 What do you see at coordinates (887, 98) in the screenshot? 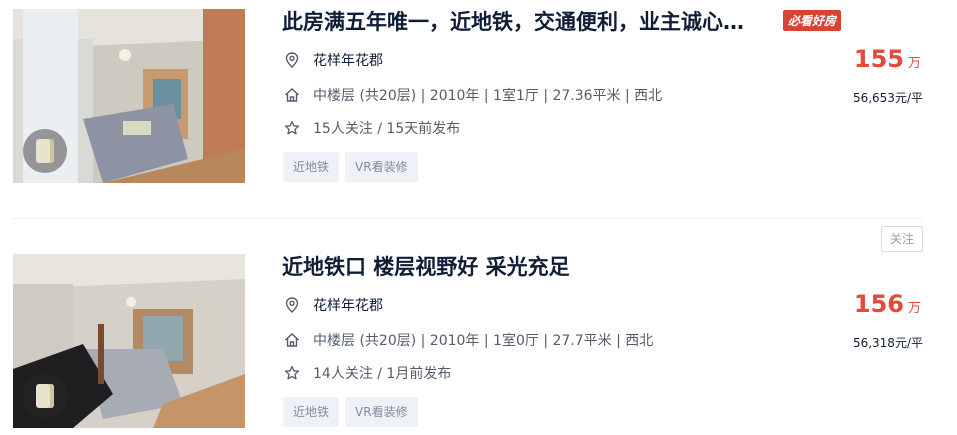
I see `unit-price: 56,653元/平` at bounding box center [887, 98].